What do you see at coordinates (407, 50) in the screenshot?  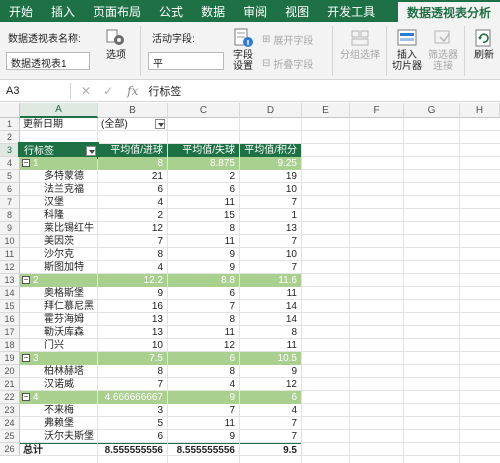 I see `insert-slicer-button: 插入 切片器` at bounding box center [407, 50].